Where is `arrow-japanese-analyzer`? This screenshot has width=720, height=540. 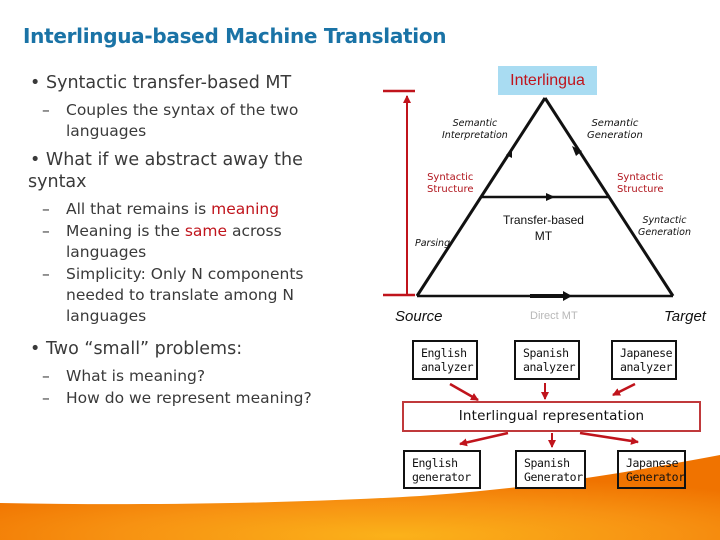
arrow-japanese-analyzer is located at coordinates (624, 389).